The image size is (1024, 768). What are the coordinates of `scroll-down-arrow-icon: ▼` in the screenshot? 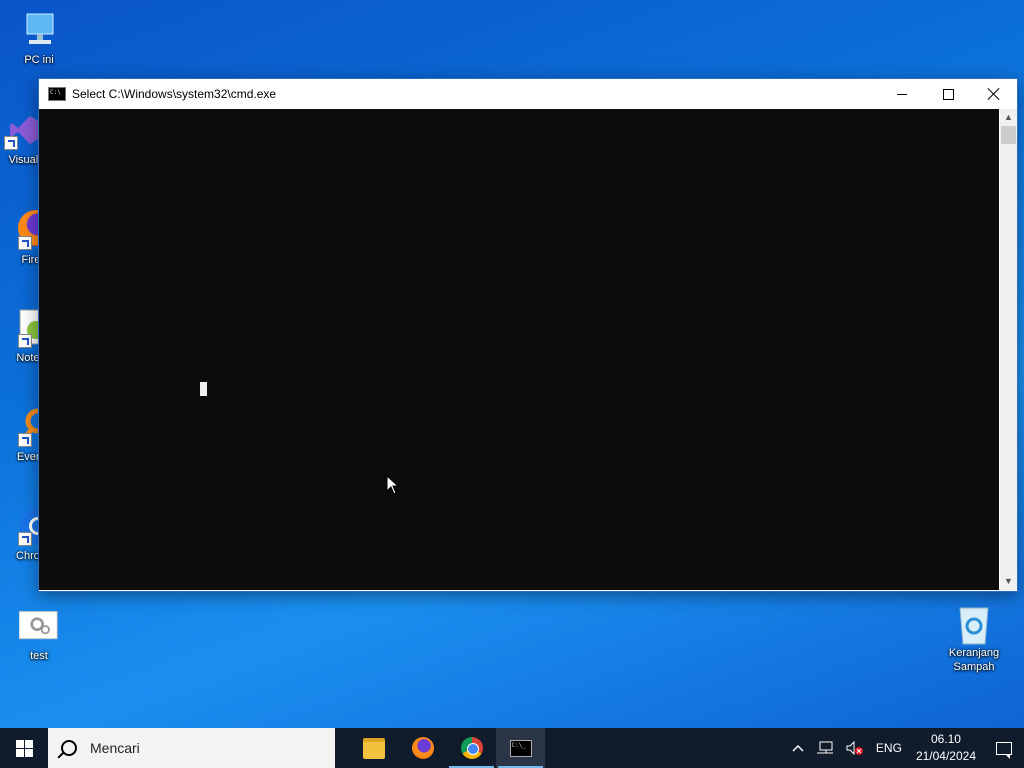 It's located at (1008, 581).